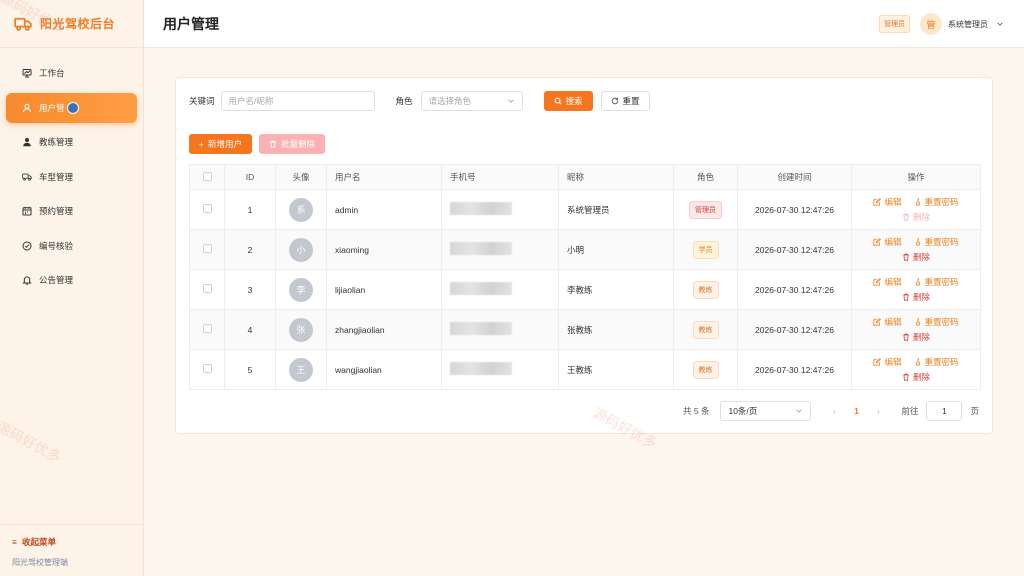  What do you see at coordinates (27, 73) in the screenshot?
I see `dashboard-icon` at bounding box center [27, 73].